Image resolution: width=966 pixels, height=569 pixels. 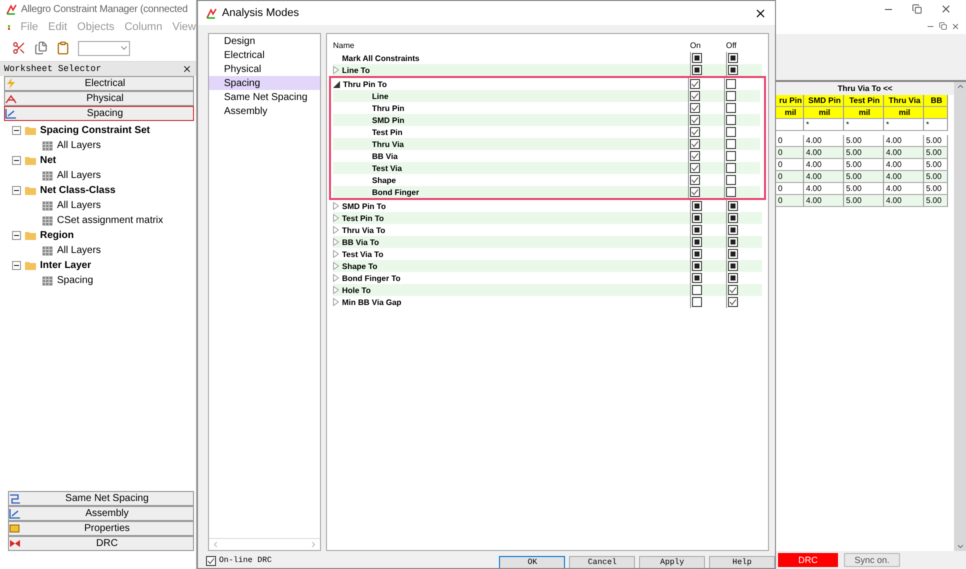 What do you see at coordinates (960, 316) in the screenshot?
I see `scrollbar` at bounding box center [960, 316].